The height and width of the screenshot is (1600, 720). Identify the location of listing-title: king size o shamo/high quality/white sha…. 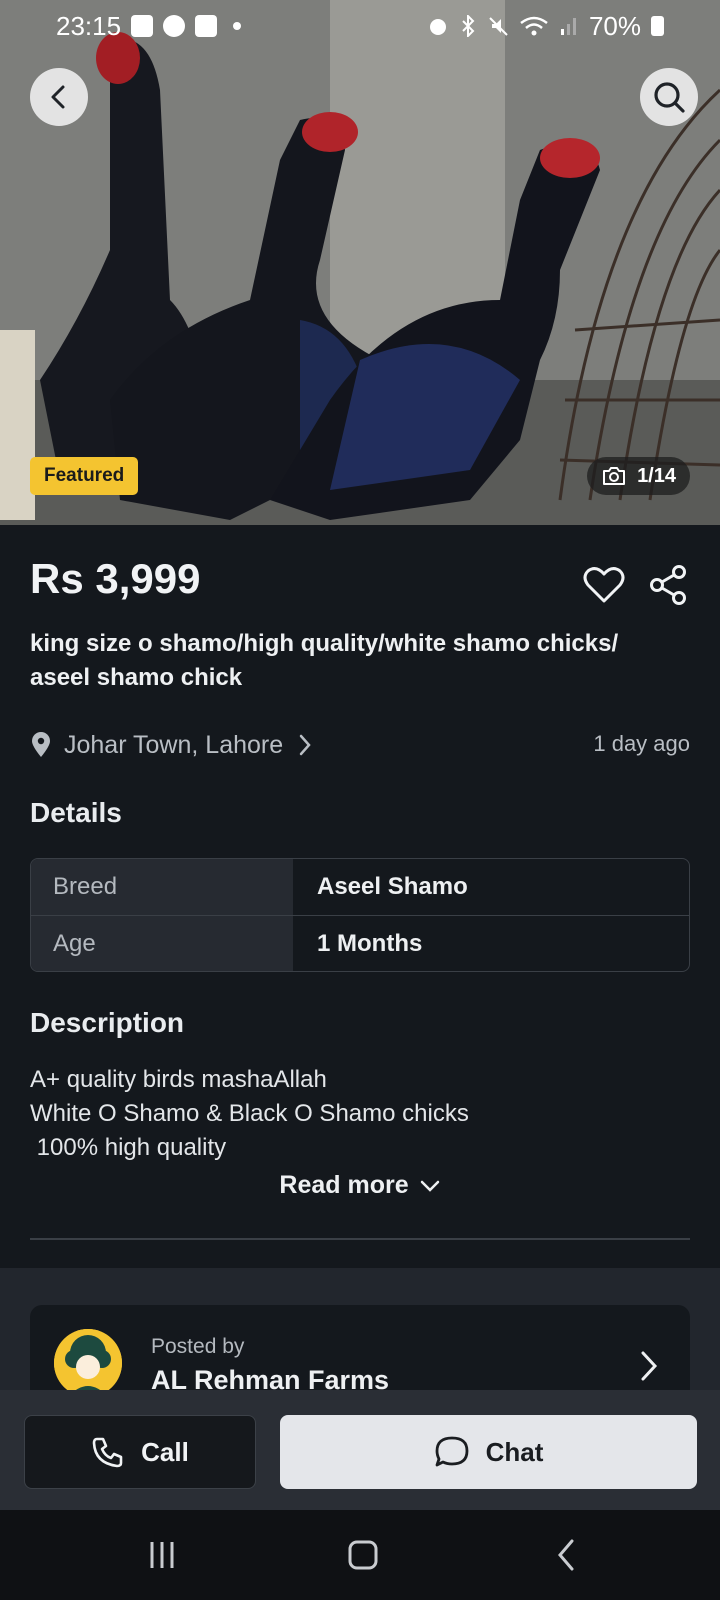
(324, 660).